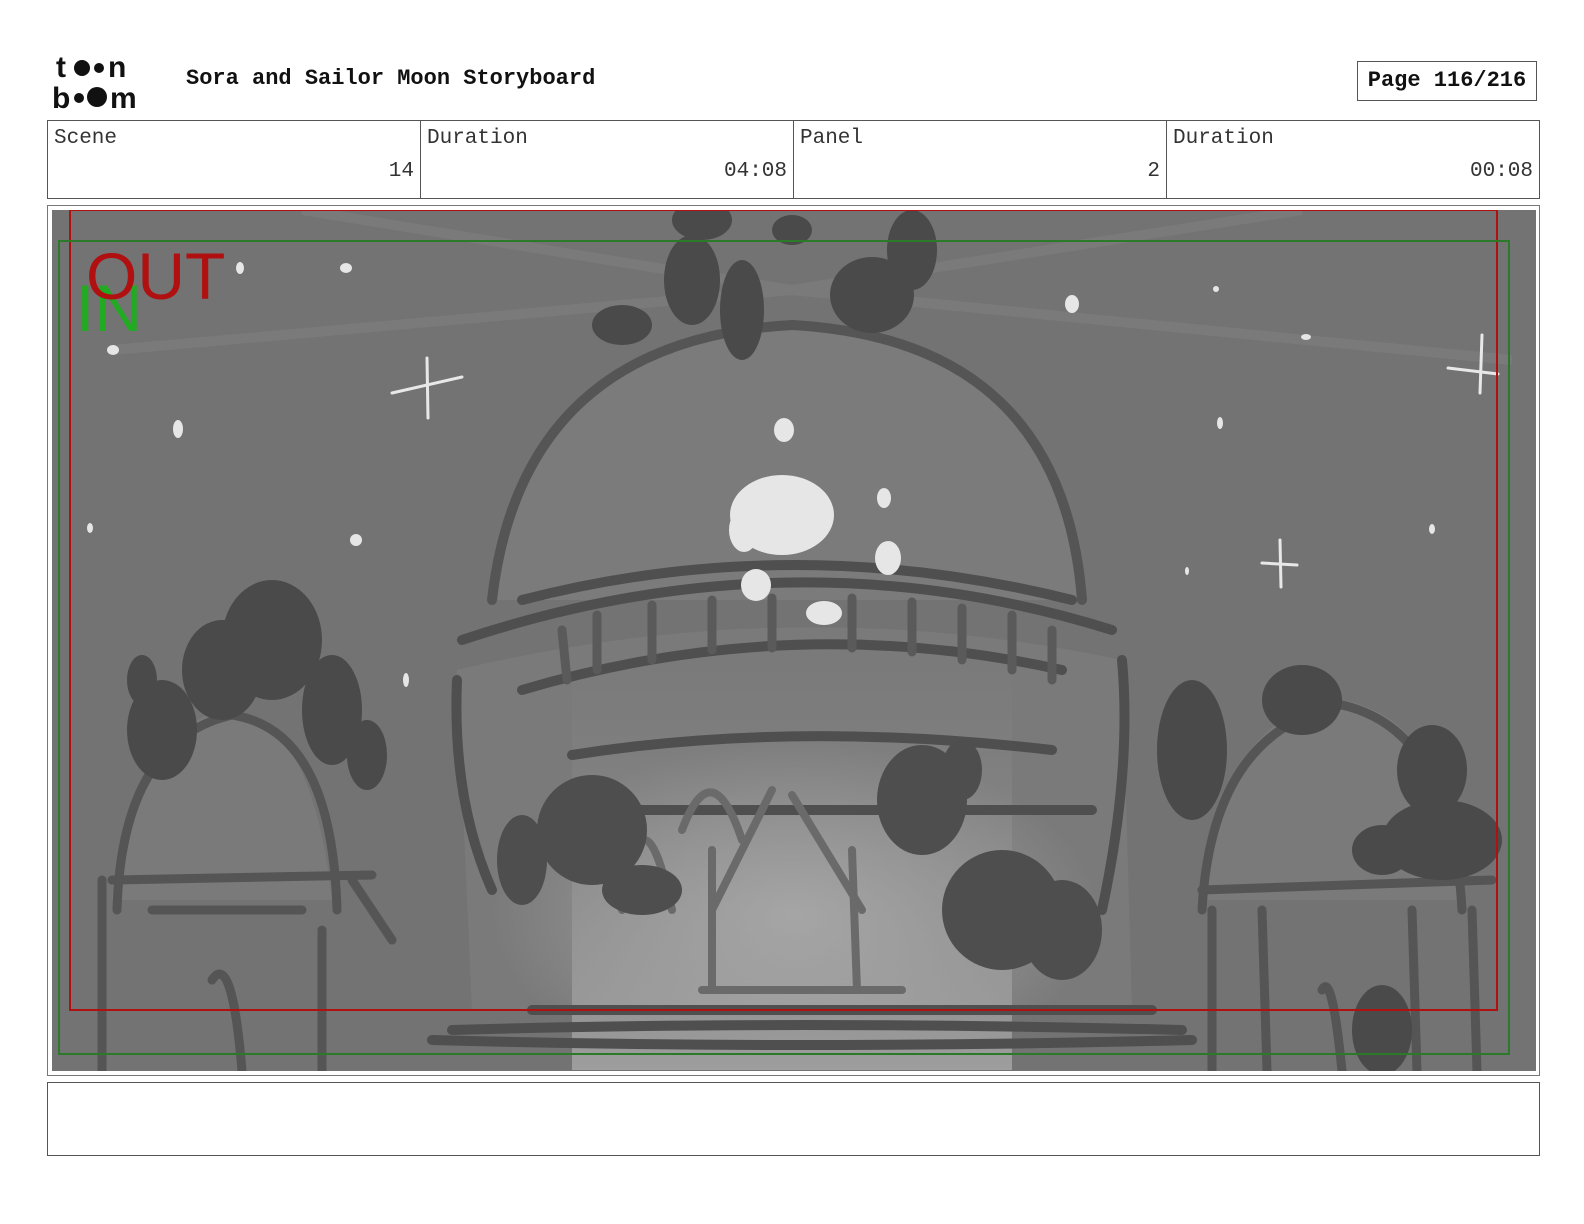  What do you see at coordinates (61, 97) in the screenshot?
I see `svg-text: b` at bounding box center [61, 97].